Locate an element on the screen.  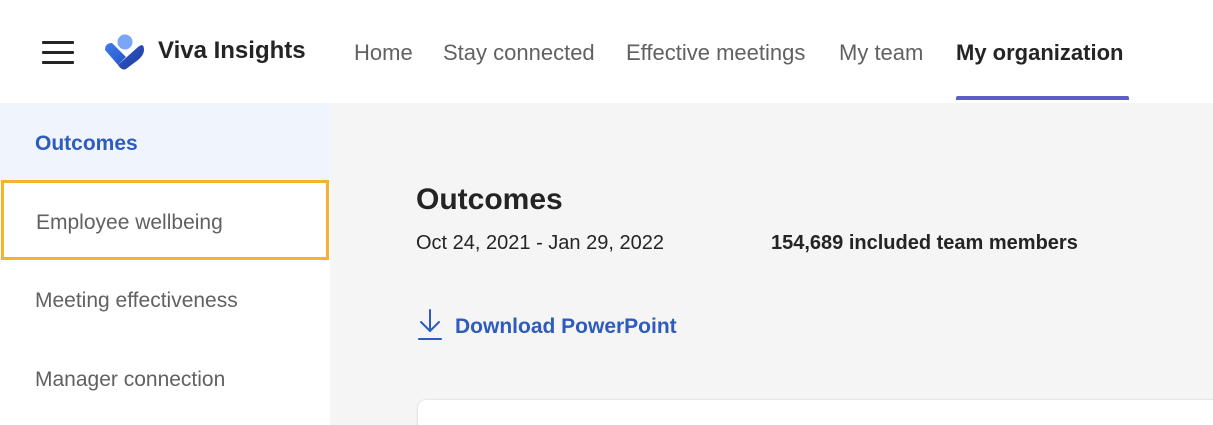
viva-insights-logo is located at coordinates (124, 52).